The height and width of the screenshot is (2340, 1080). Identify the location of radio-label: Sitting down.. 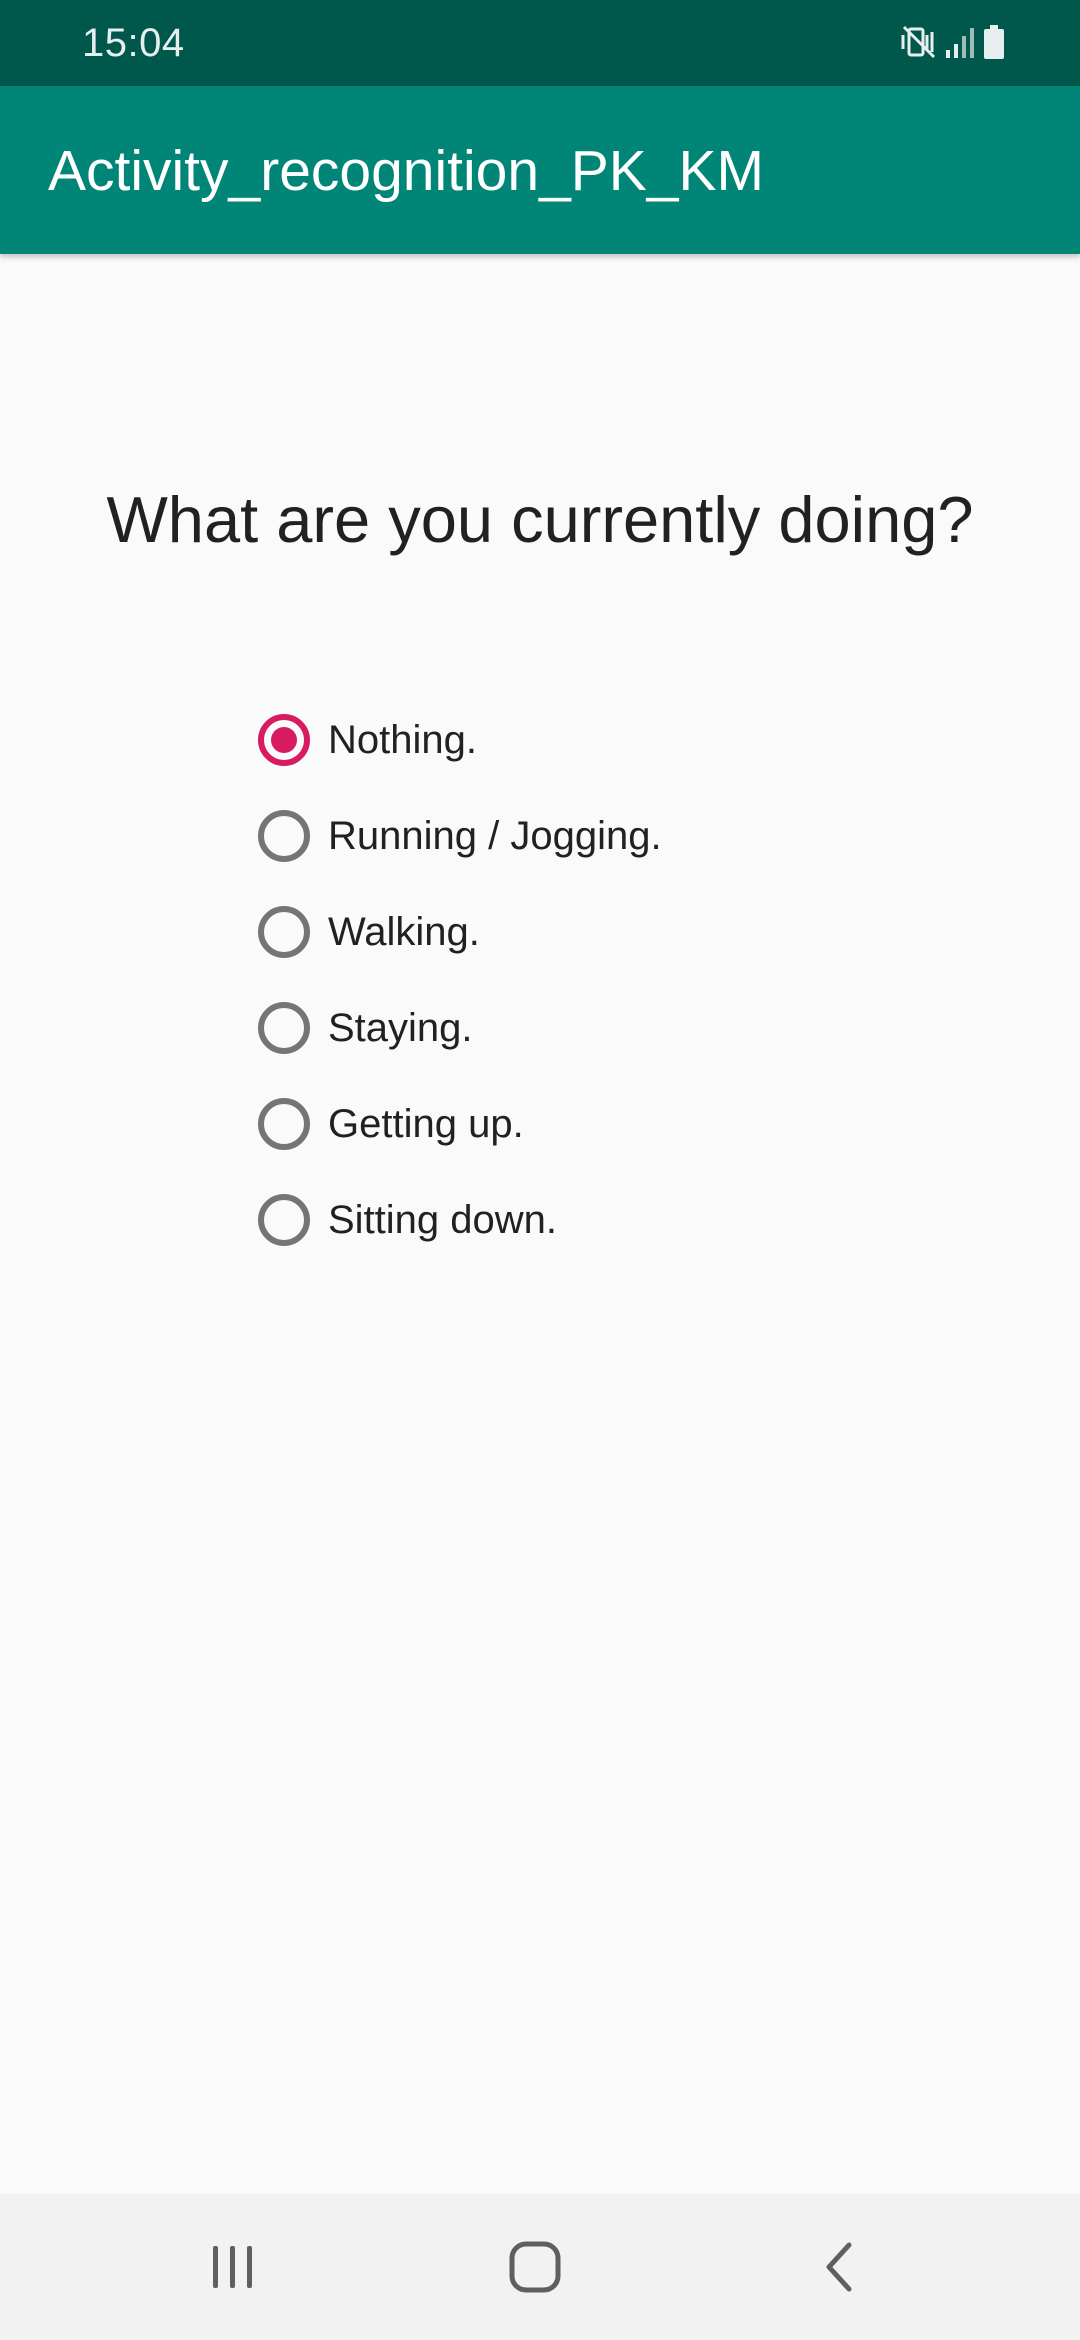
(442, 1220).